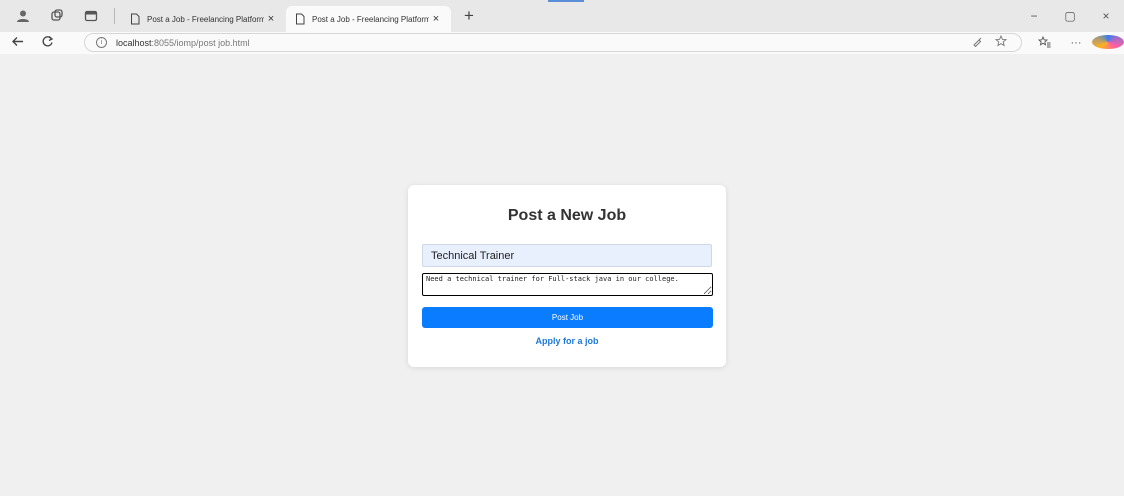  I want to click on page-title: Post a New Job, so click(567, 215).